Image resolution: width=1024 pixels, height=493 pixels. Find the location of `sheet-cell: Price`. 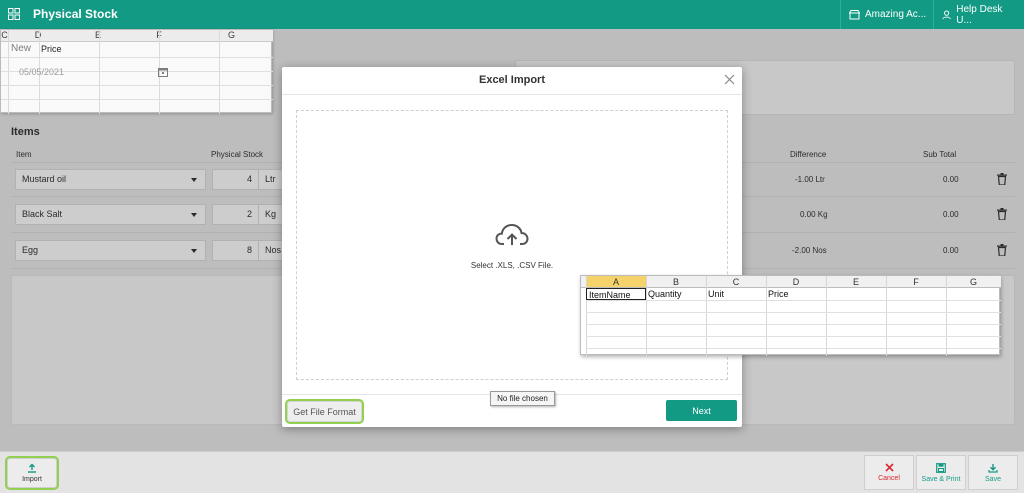

sheet-cell: Price is located at coordinates (778, 294).